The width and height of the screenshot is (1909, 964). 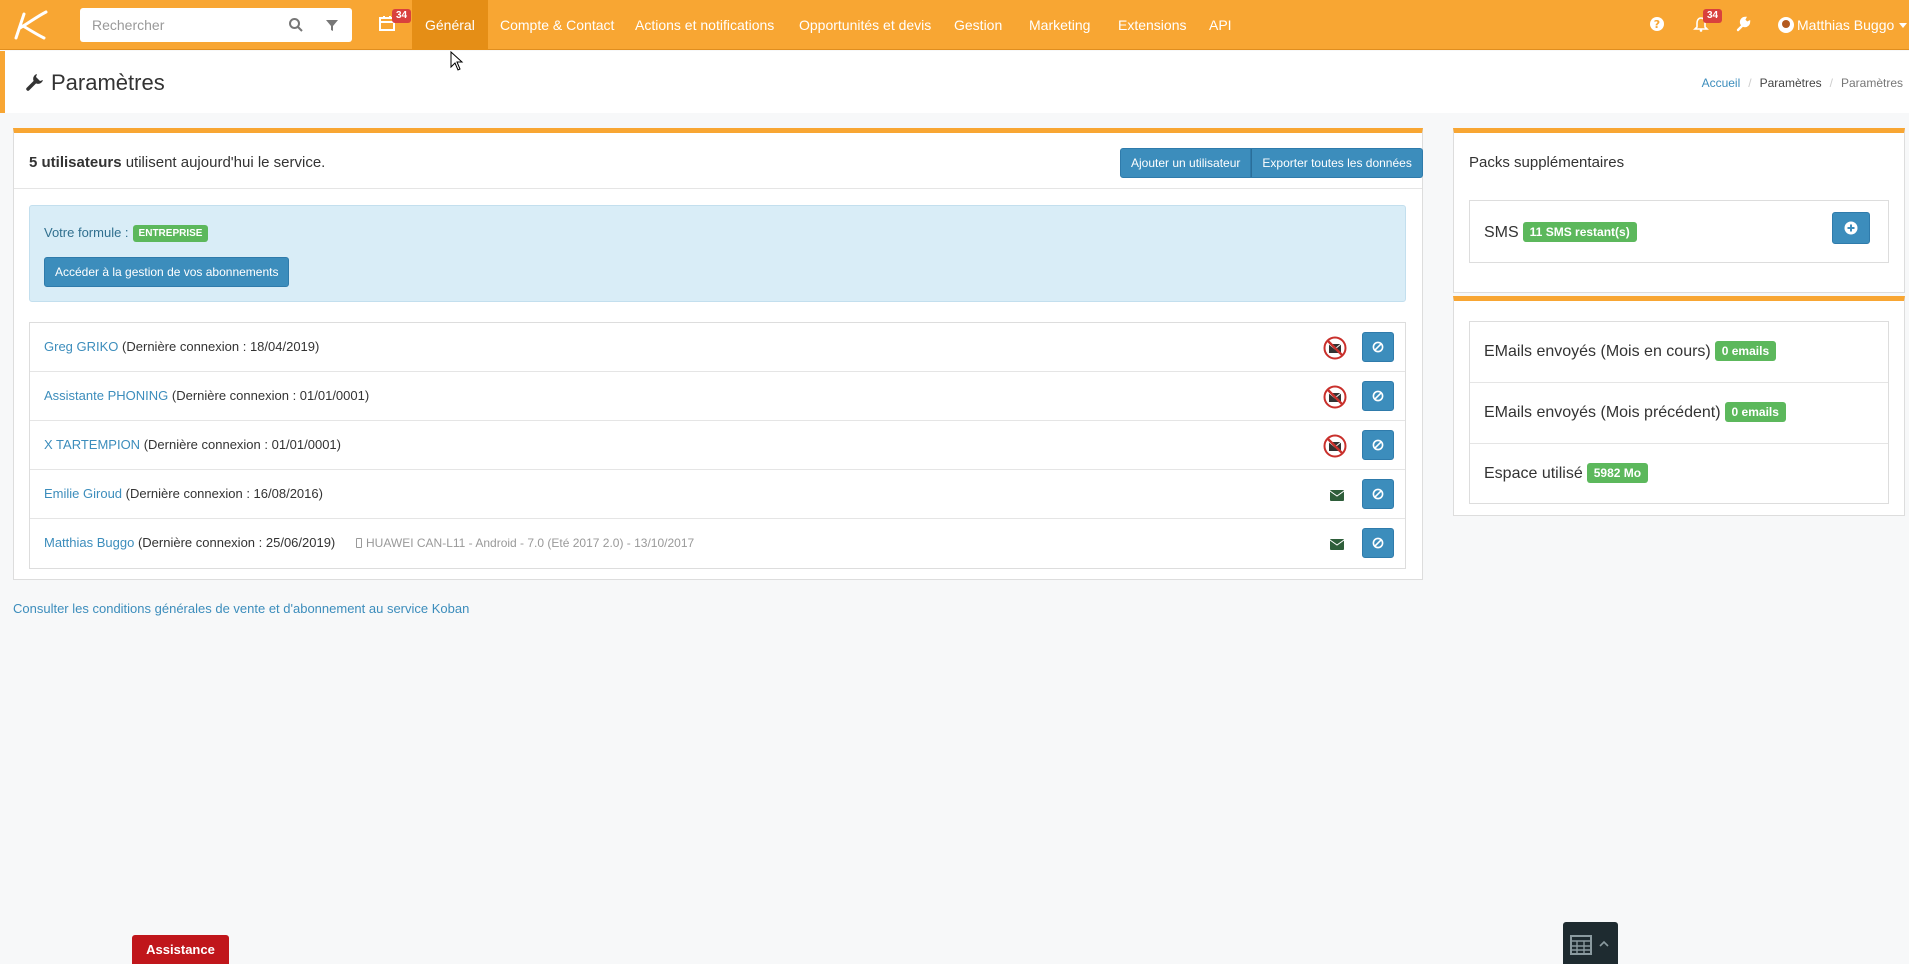 I want to click on add-user-button: Ajouter un utilisateur, so click(x=1186, y=163).